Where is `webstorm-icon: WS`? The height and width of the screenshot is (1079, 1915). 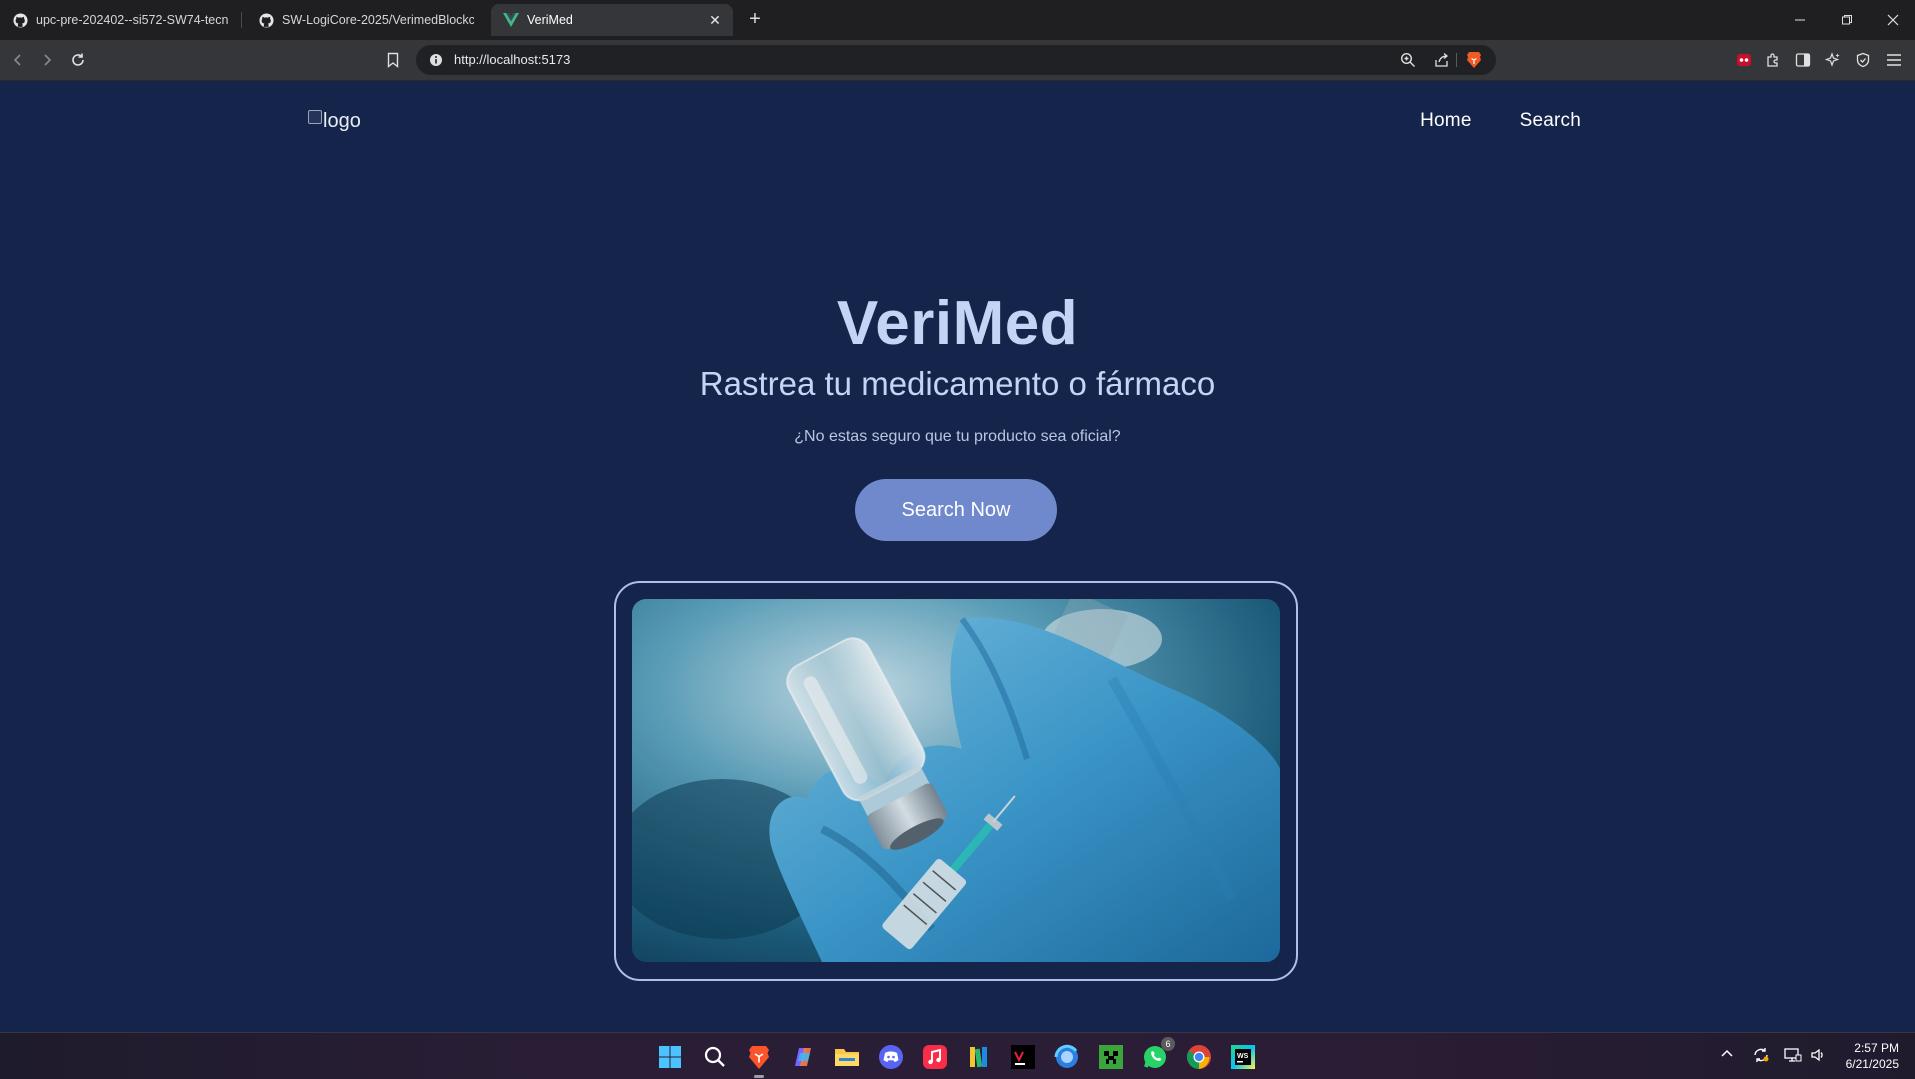
webstorm-icon: WS is located at coordinates (1243, 1057).